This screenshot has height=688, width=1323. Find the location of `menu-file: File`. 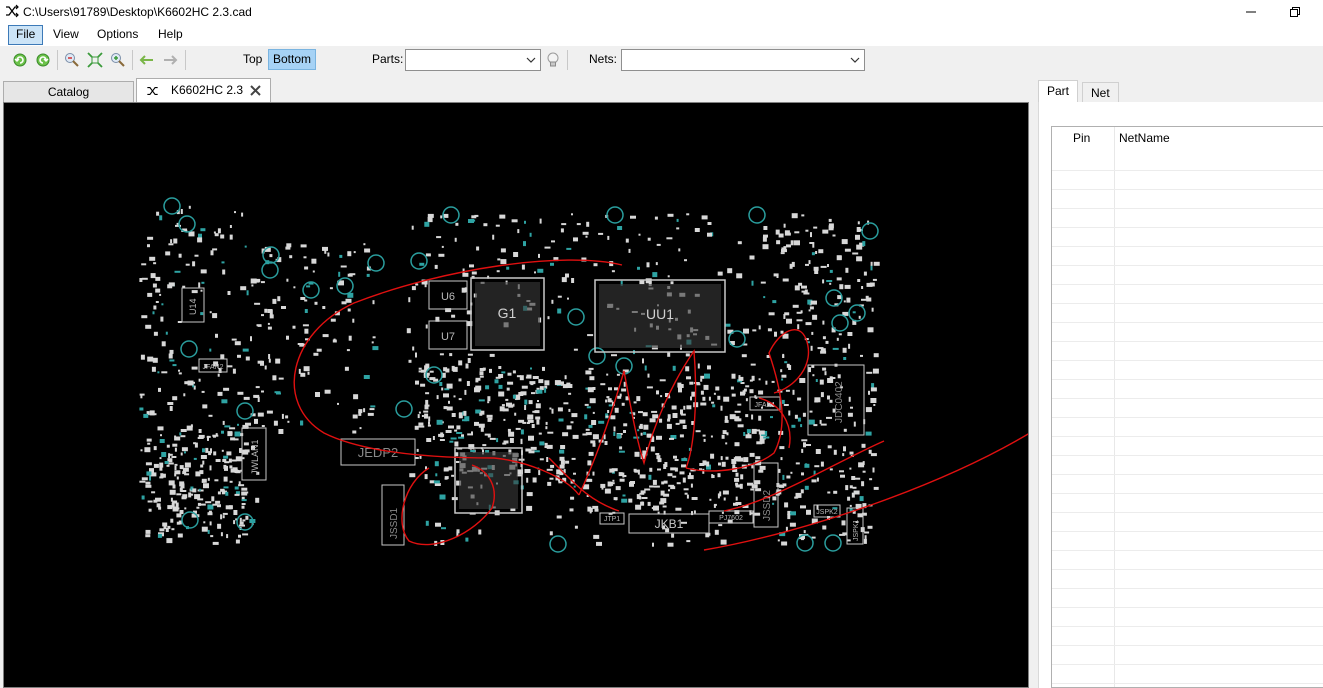

menu-file: File is located at coordinates (26, 35).